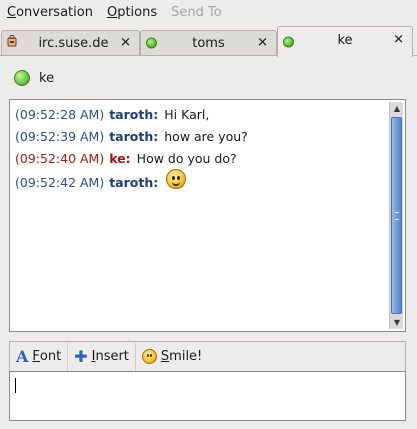 The width and height of the screenshot is (417, 429). What do you see at coordinates (102, 356) in the screenshot?
I see `insert-button: ✚ Insert` at bounding box center [102, 356].